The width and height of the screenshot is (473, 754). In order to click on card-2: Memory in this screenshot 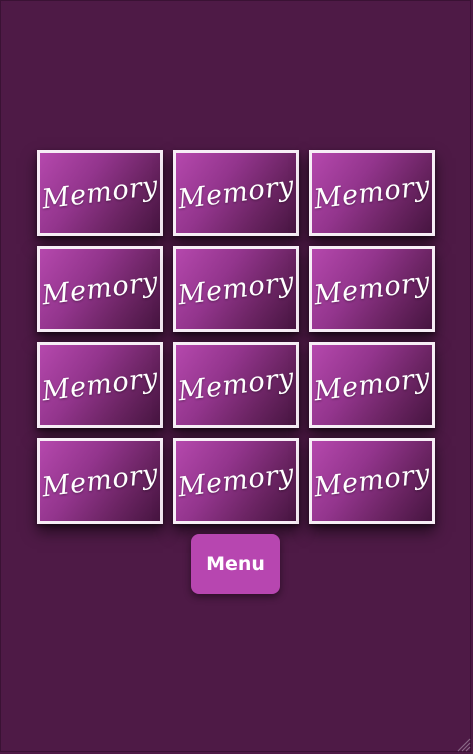, I will do `click(236, 193)`.